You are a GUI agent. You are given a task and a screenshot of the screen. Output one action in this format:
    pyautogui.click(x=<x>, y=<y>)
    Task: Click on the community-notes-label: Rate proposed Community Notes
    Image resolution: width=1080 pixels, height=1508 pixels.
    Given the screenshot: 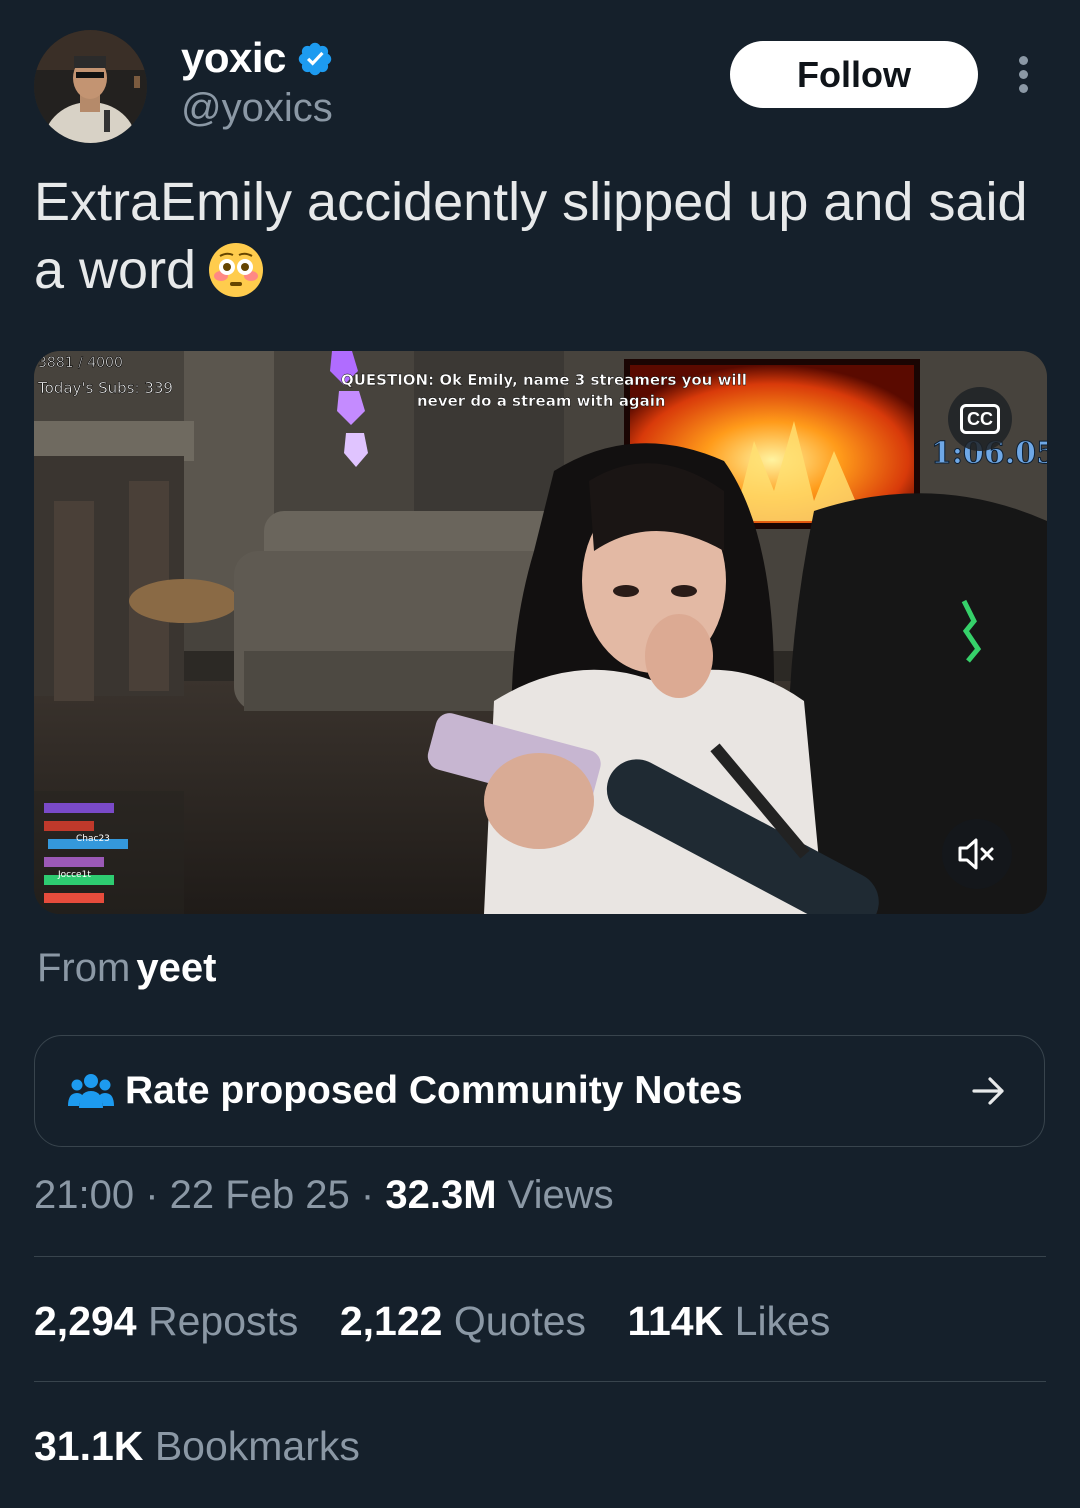 What is the action you would take?
    pyautogui.click(x=434, y=1090)
    